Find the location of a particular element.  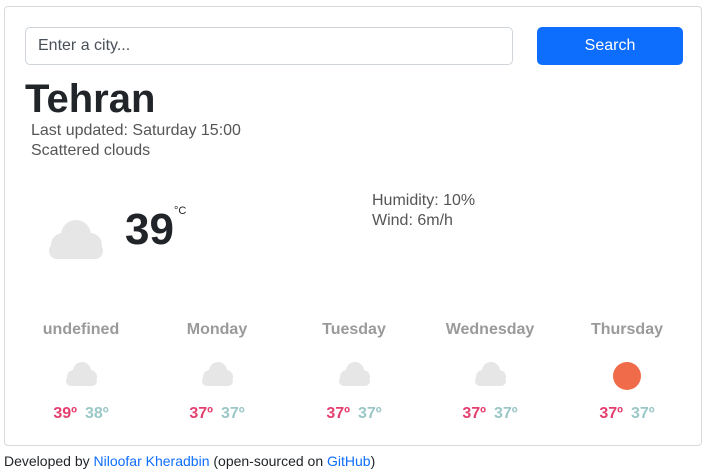

forecast-day: undefined 39º 38º is located at coordinates (81, 370).